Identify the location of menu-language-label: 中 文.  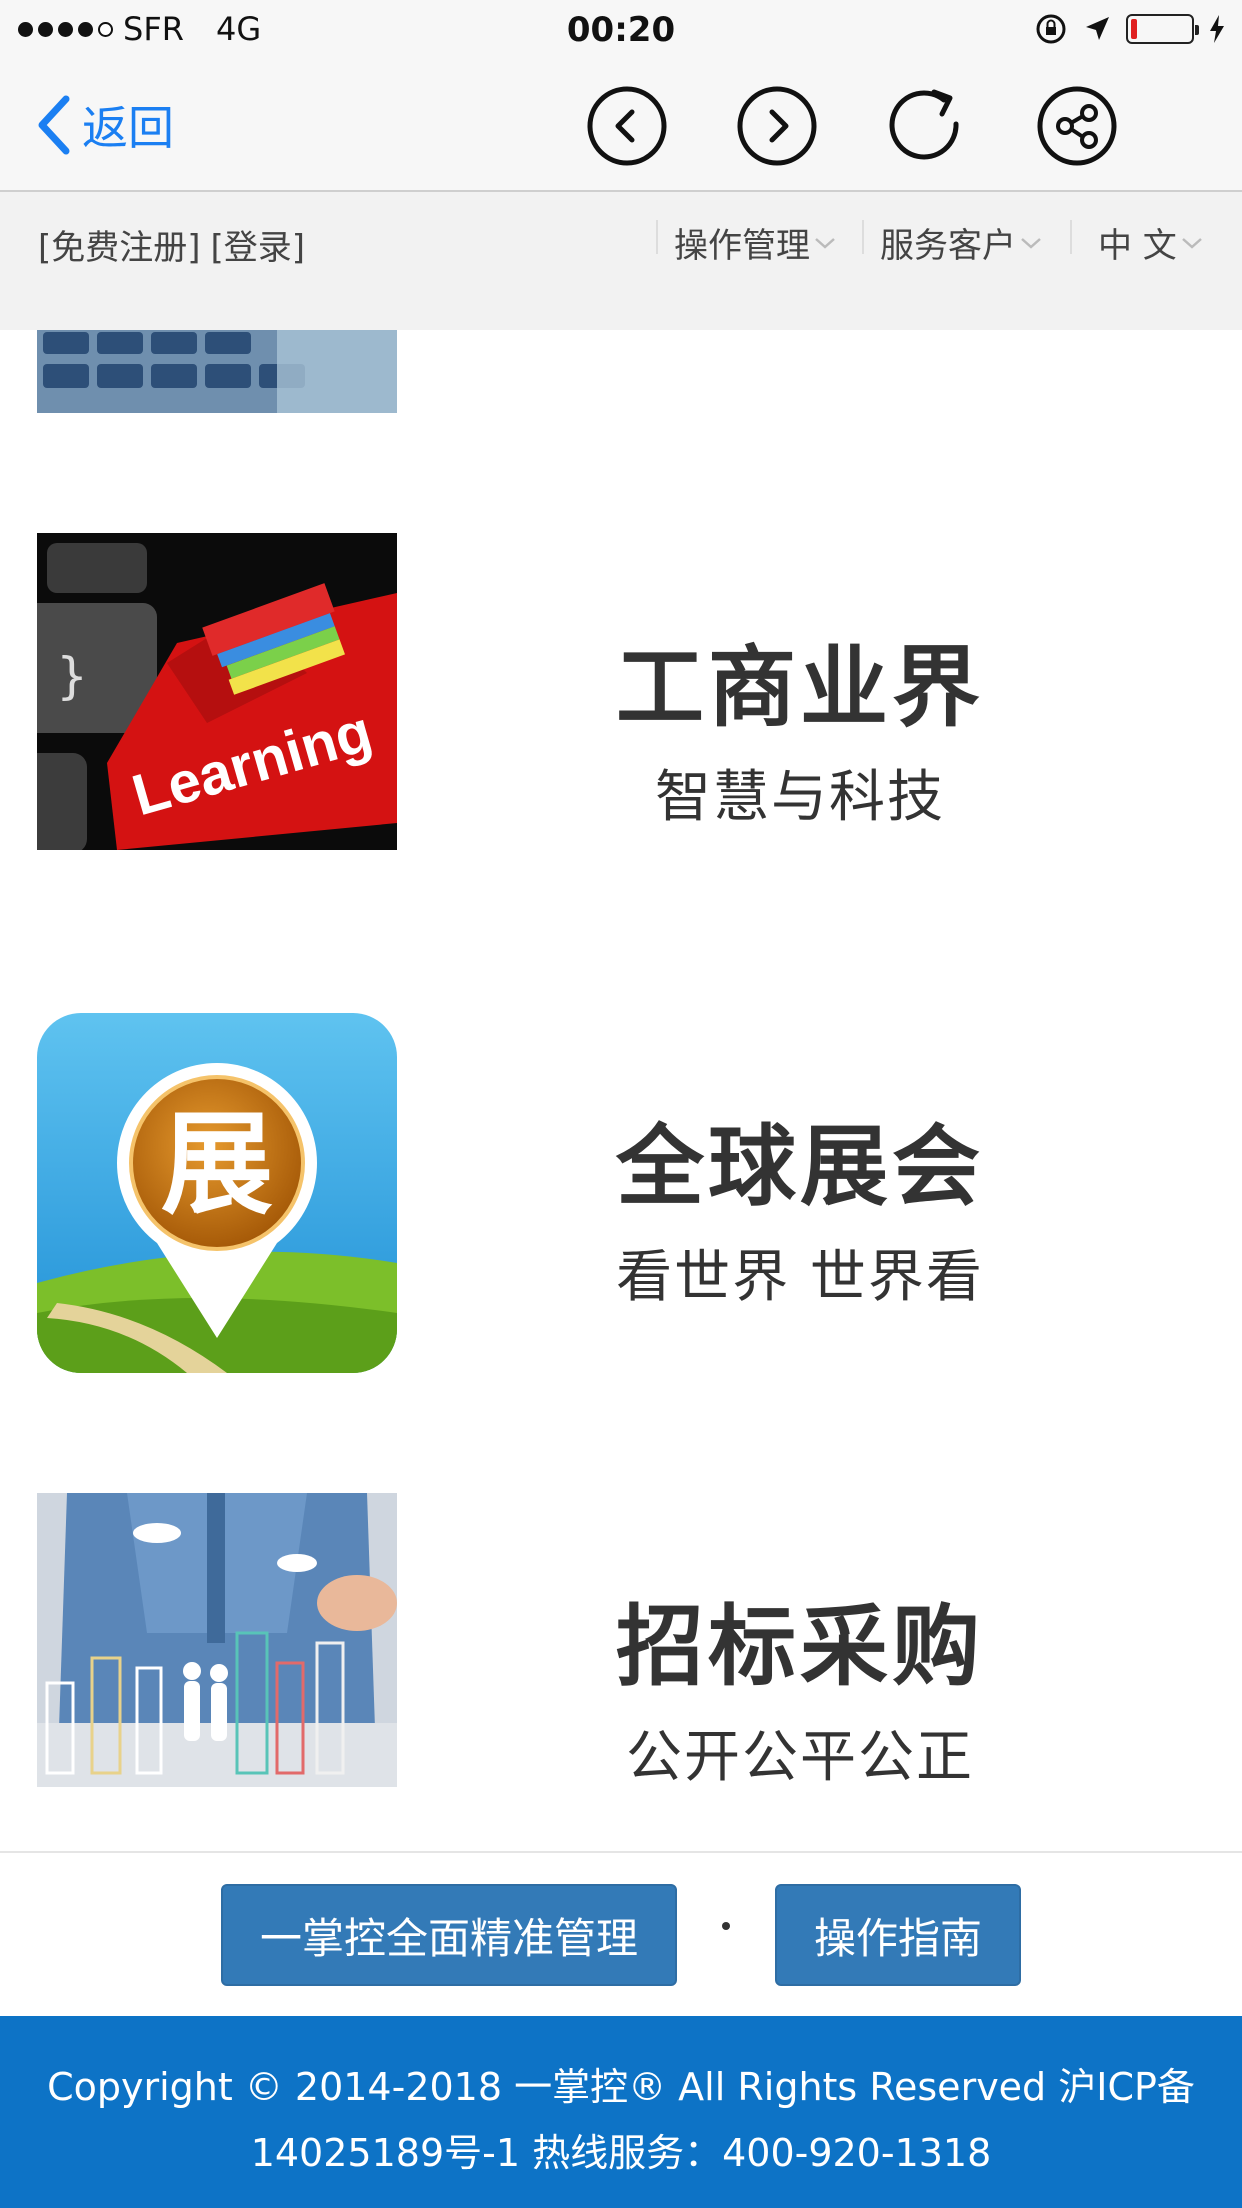
(1137, 246).